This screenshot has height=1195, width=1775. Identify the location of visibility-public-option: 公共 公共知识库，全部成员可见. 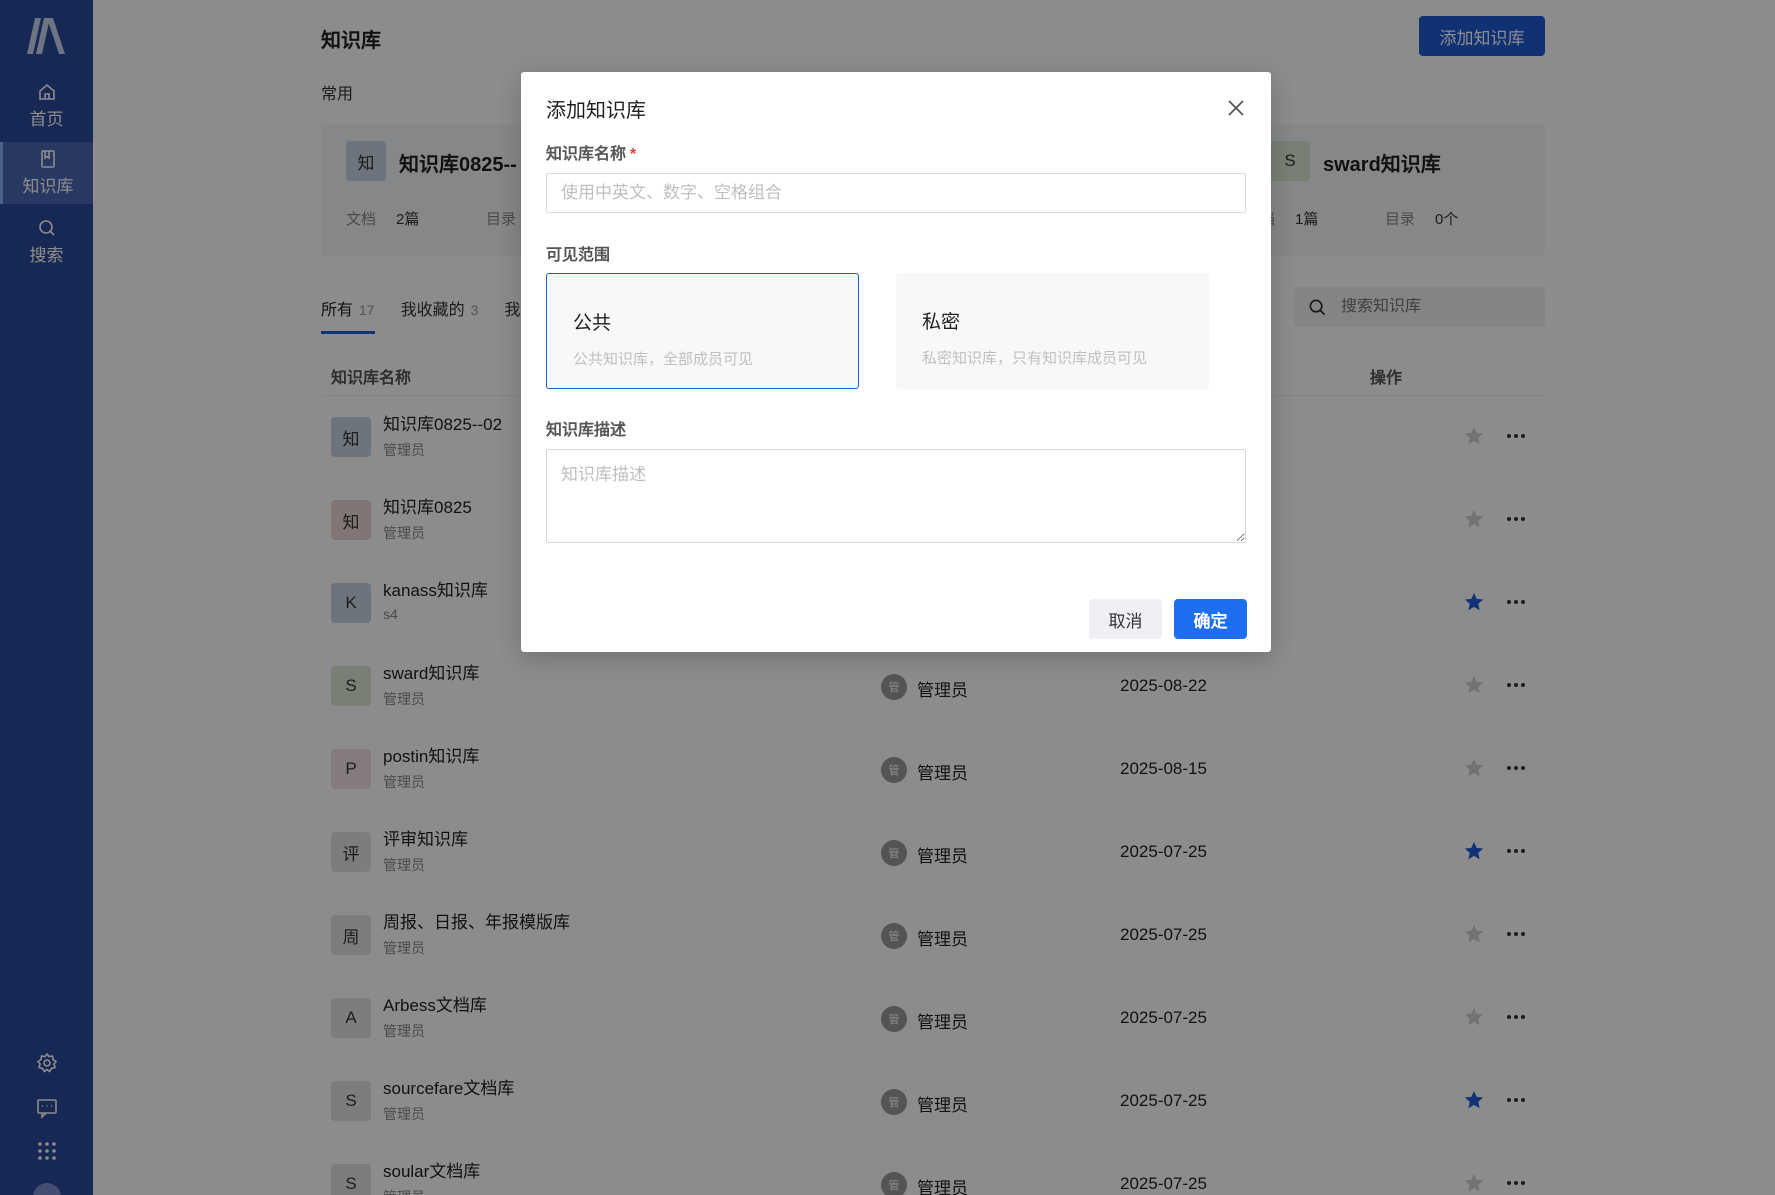
(702, 331).